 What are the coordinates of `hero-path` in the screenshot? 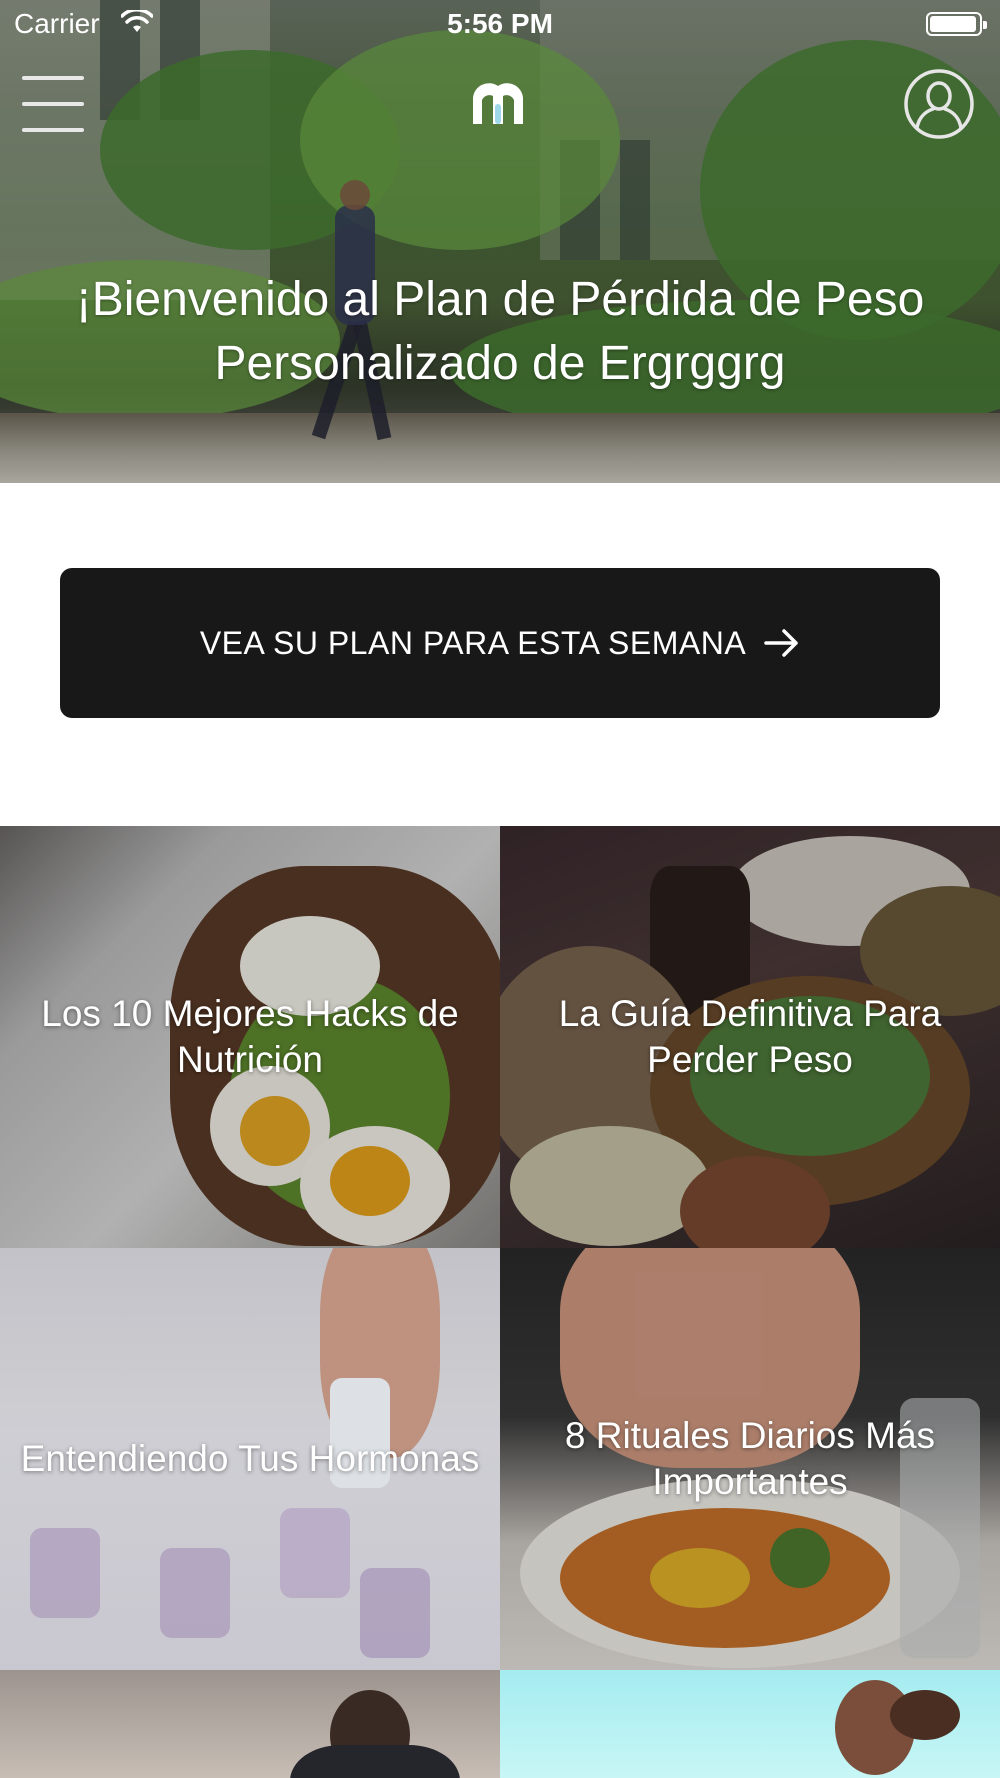 It's located at (500, 448).